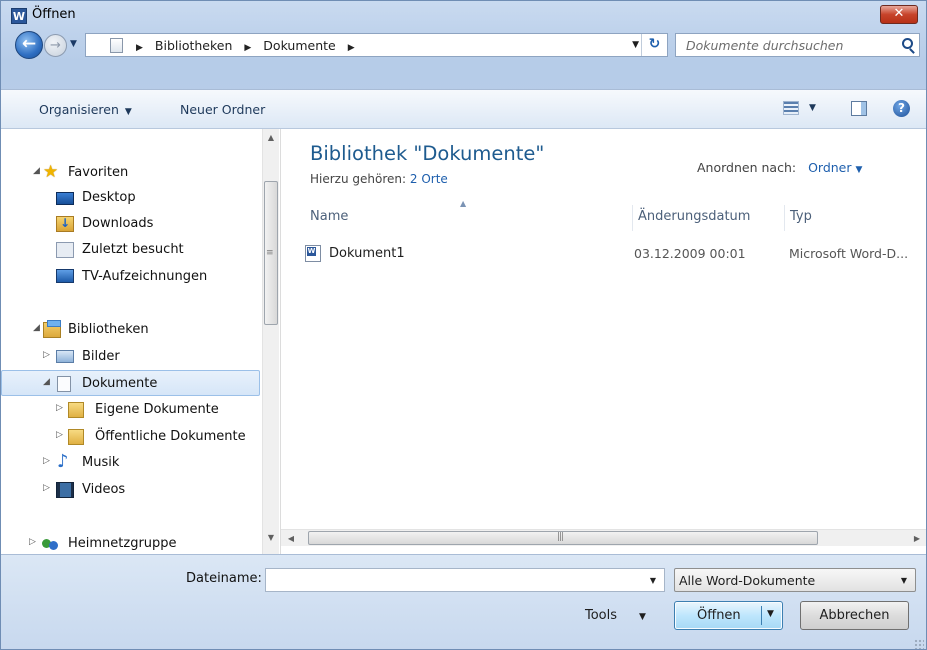 The width and height of the screenshot is (927, 650). What do you see at coordinates (29, 45) in the screenshot?
I see `back-button: ←` at bounding box center [29, 45].